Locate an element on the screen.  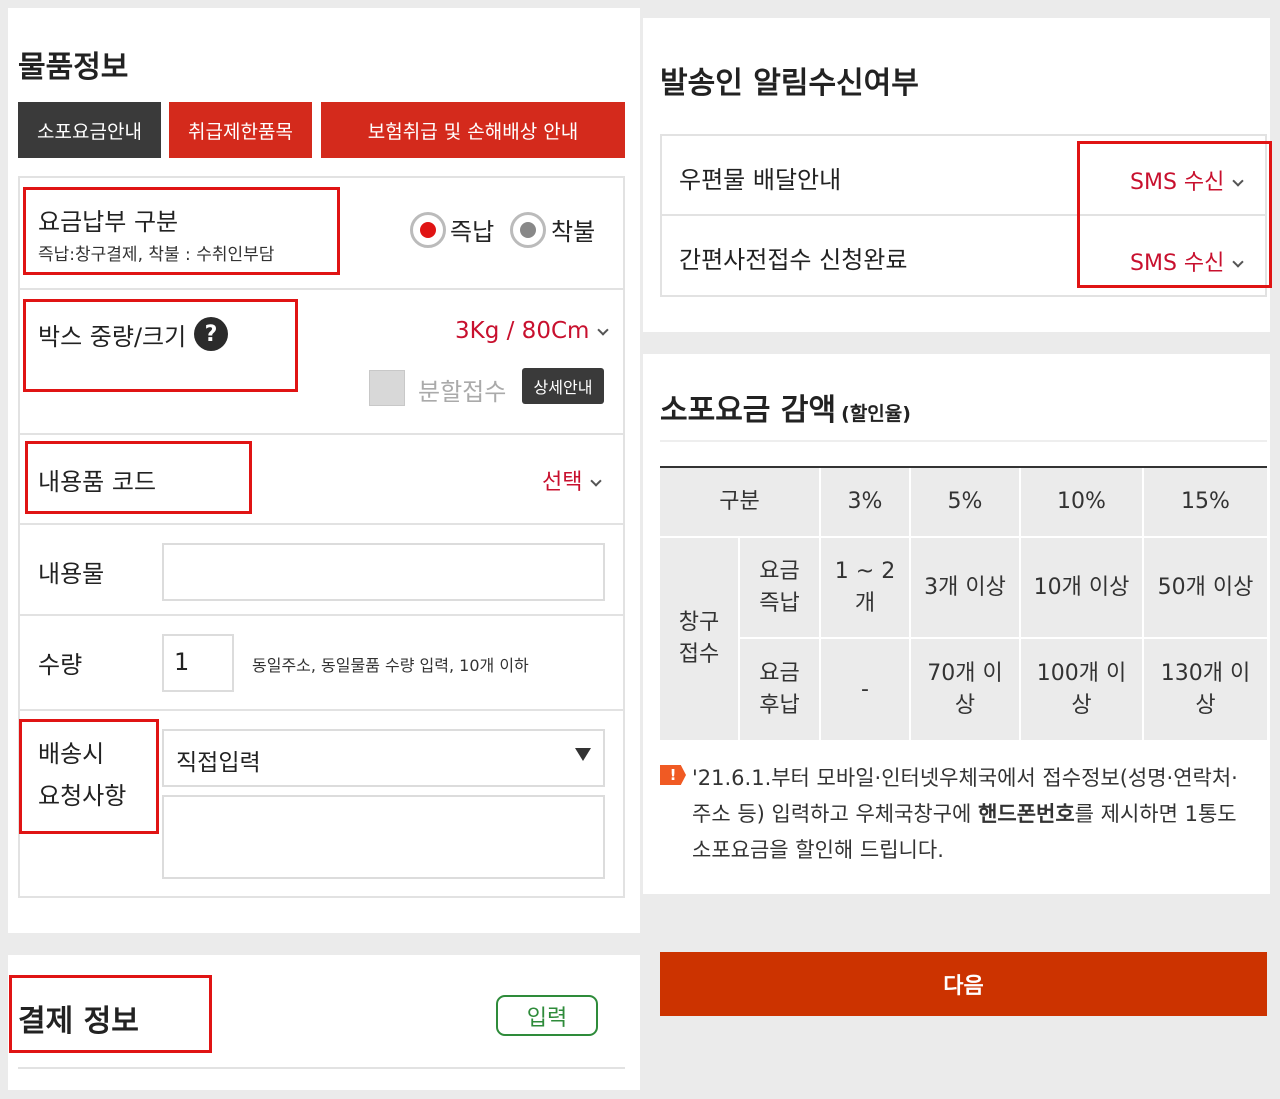
box-weight-select: 3Kg / 80Cm is located at coordinates (531, 331).